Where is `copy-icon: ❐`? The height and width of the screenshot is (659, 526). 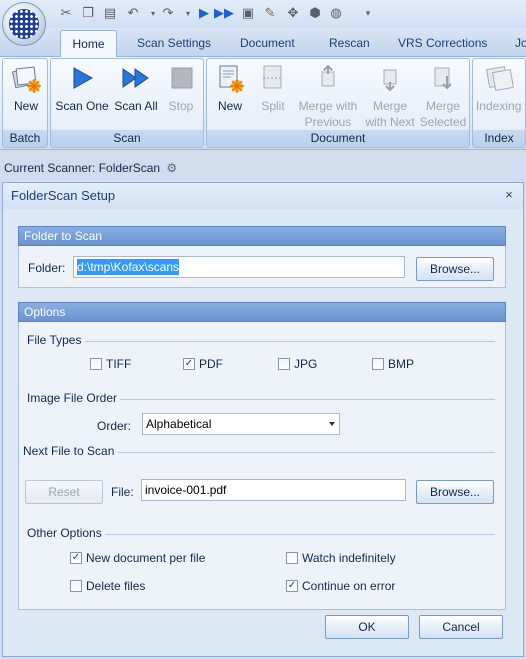 copy-icon: ❐ is located at coordinates (88, 13).